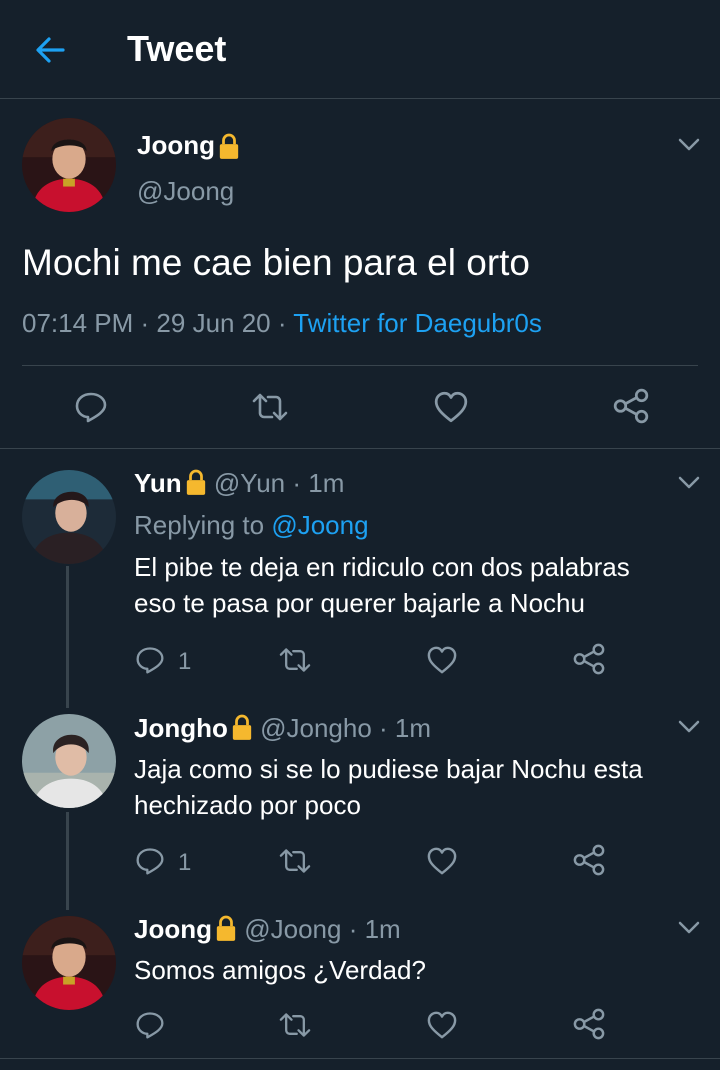 The width and height of the screenshot is (720, 1070). I want to click on tweet-source: Twitter for Daegubr0s, so click(417, 323).